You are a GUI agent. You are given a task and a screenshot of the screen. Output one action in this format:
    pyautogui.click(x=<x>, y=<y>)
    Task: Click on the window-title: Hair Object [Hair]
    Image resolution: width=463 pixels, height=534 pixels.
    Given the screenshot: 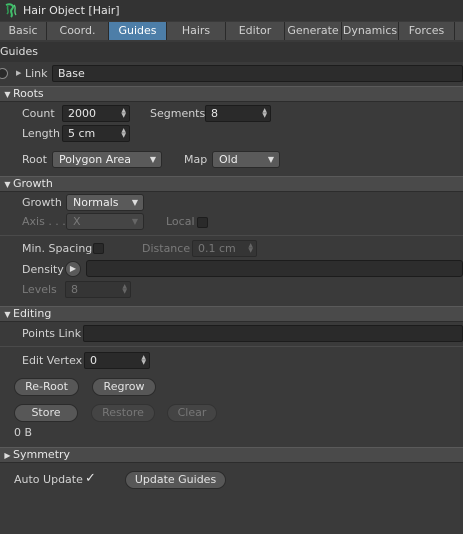 What is the action you would take?
    pyautogui.click(x=71, y=10)
    